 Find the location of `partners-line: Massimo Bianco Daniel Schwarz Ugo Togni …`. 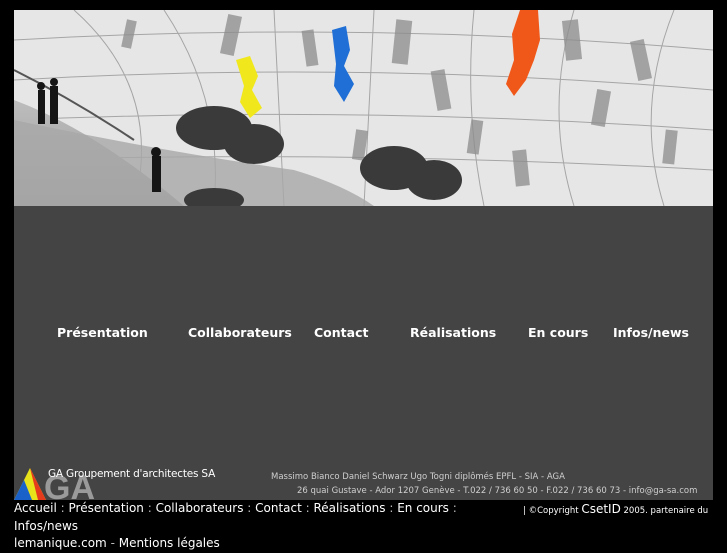

partners-line: Massimo Bianco Daniel Schwarz Ugo Togni … is located at coordinates (418, 477).